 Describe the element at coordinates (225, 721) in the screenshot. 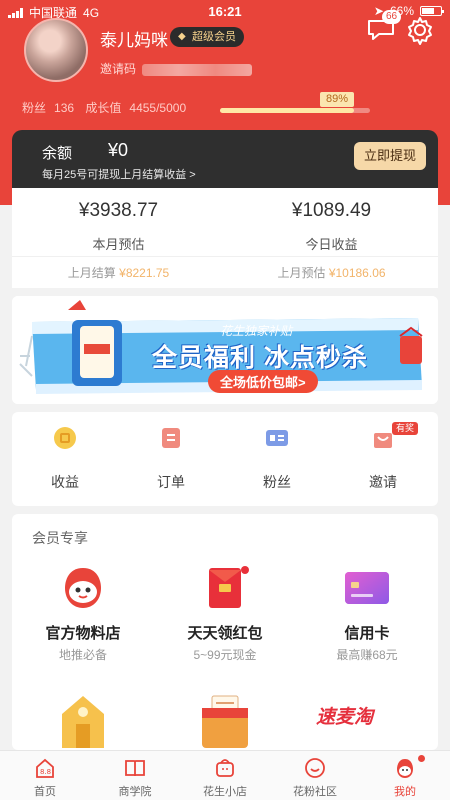

I see `wallet-icon` at that location.